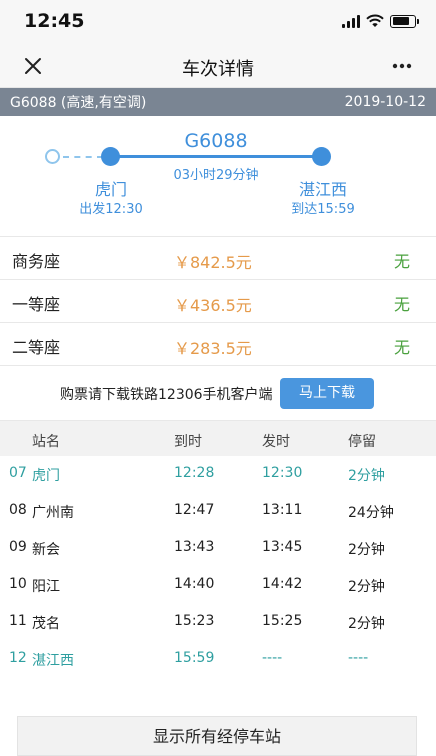 The height and width of the screenshot is (756, 436). Describe the element at coordinates (402, 66) in the screenshot. I see `more-icon` at that location.